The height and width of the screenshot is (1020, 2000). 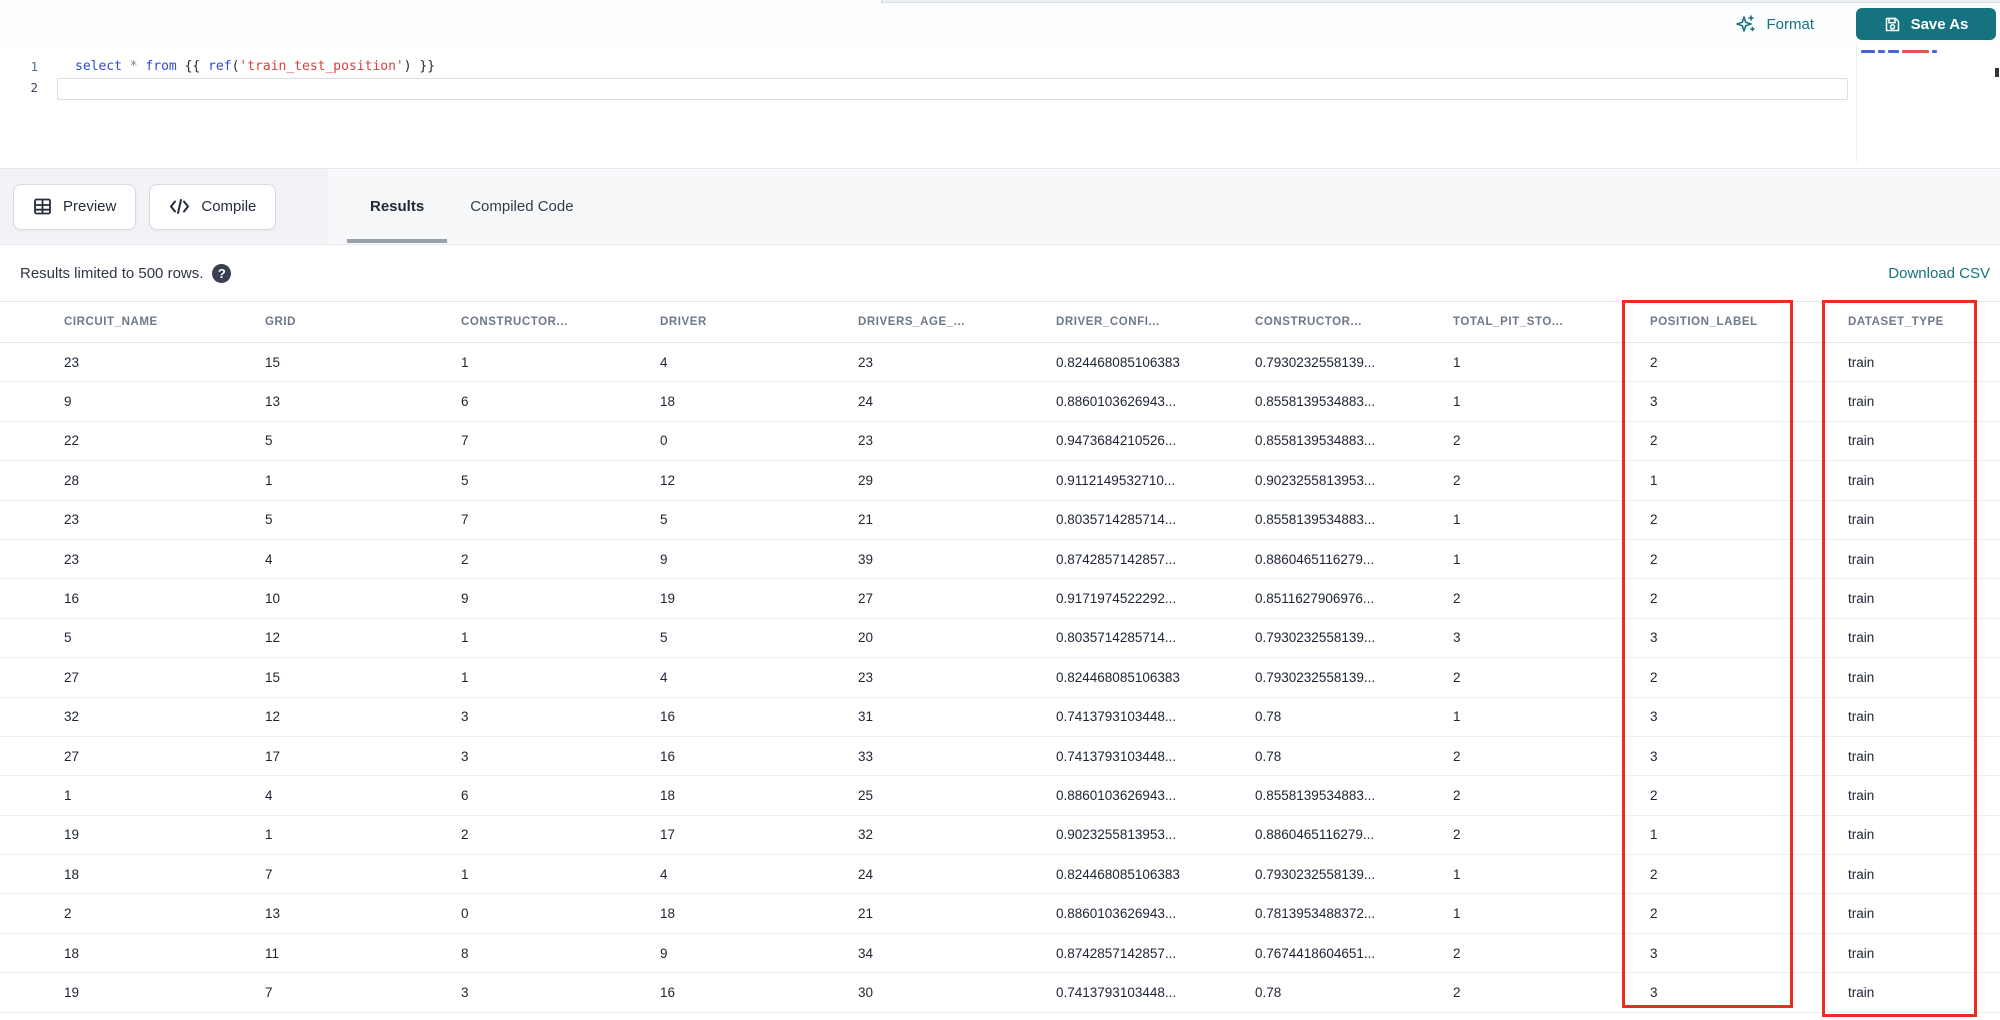 What do you see at coordinates (1749, 322) in the screenshot?
I see `column-header-8: POSITION_LABEL` at bounding box center [1749, 322].